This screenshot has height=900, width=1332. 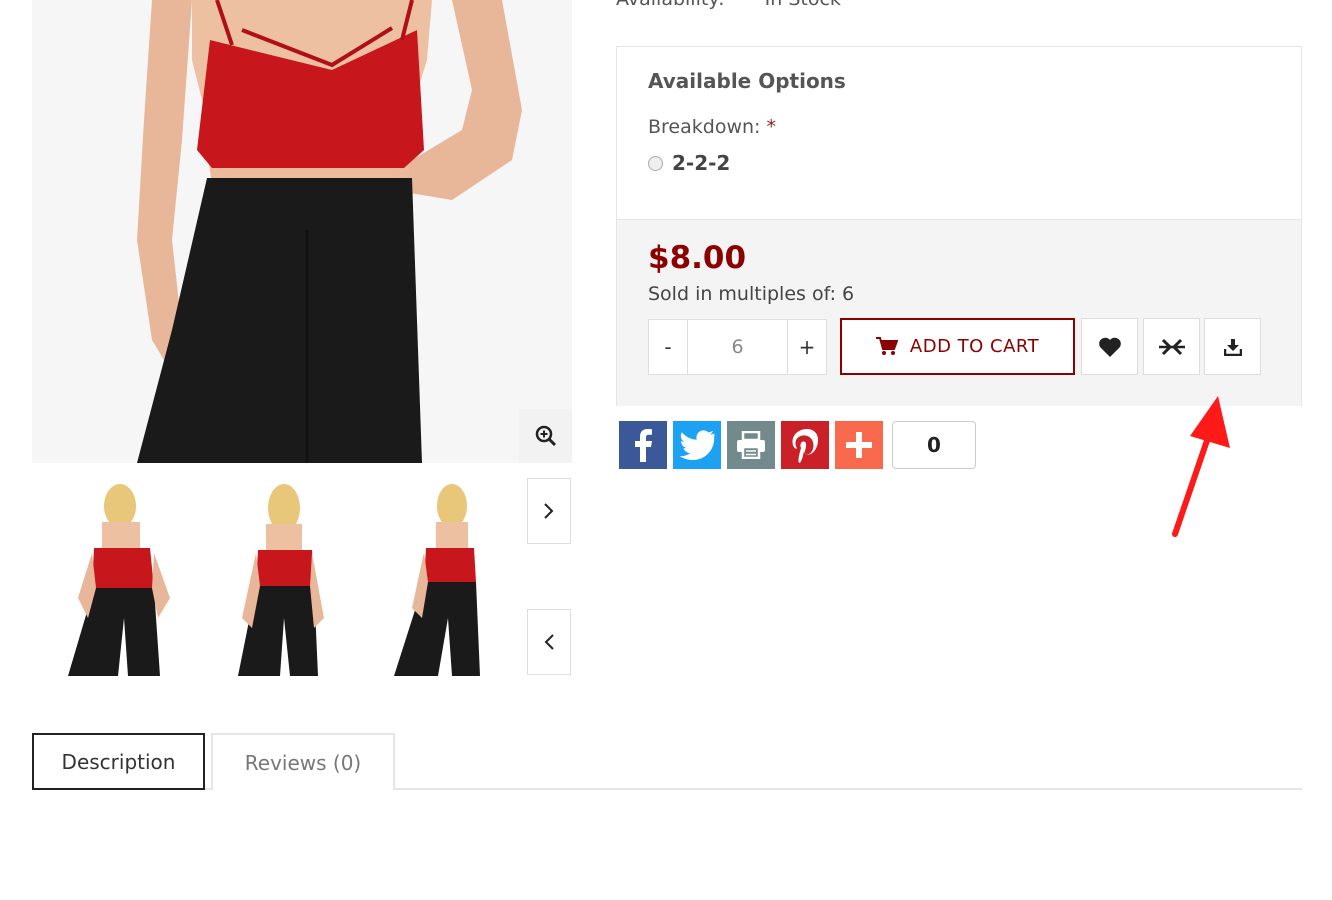 I want to click on print-icon, so click(x=751, y=445).